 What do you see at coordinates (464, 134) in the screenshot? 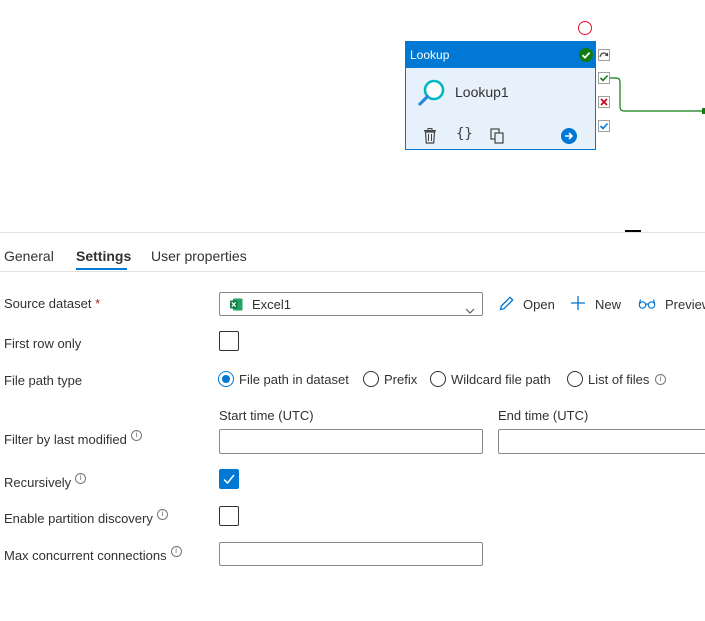
I see `code-icon: {}` at bounding box center [464, 134].